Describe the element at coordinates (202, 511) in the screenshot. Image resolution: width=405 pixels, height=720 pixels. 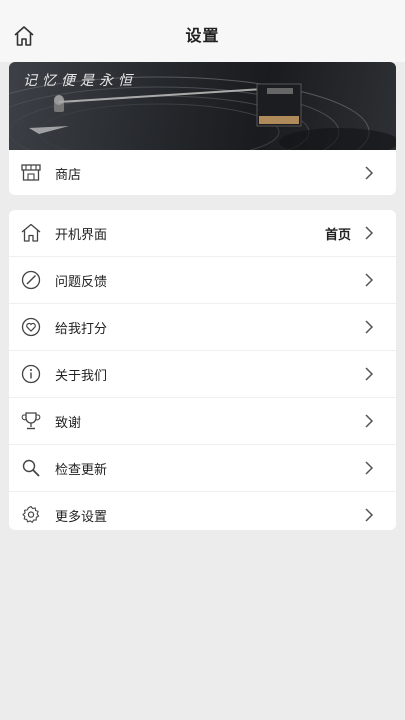
I see `menu-item-more-settings: 更多设置` at that location.